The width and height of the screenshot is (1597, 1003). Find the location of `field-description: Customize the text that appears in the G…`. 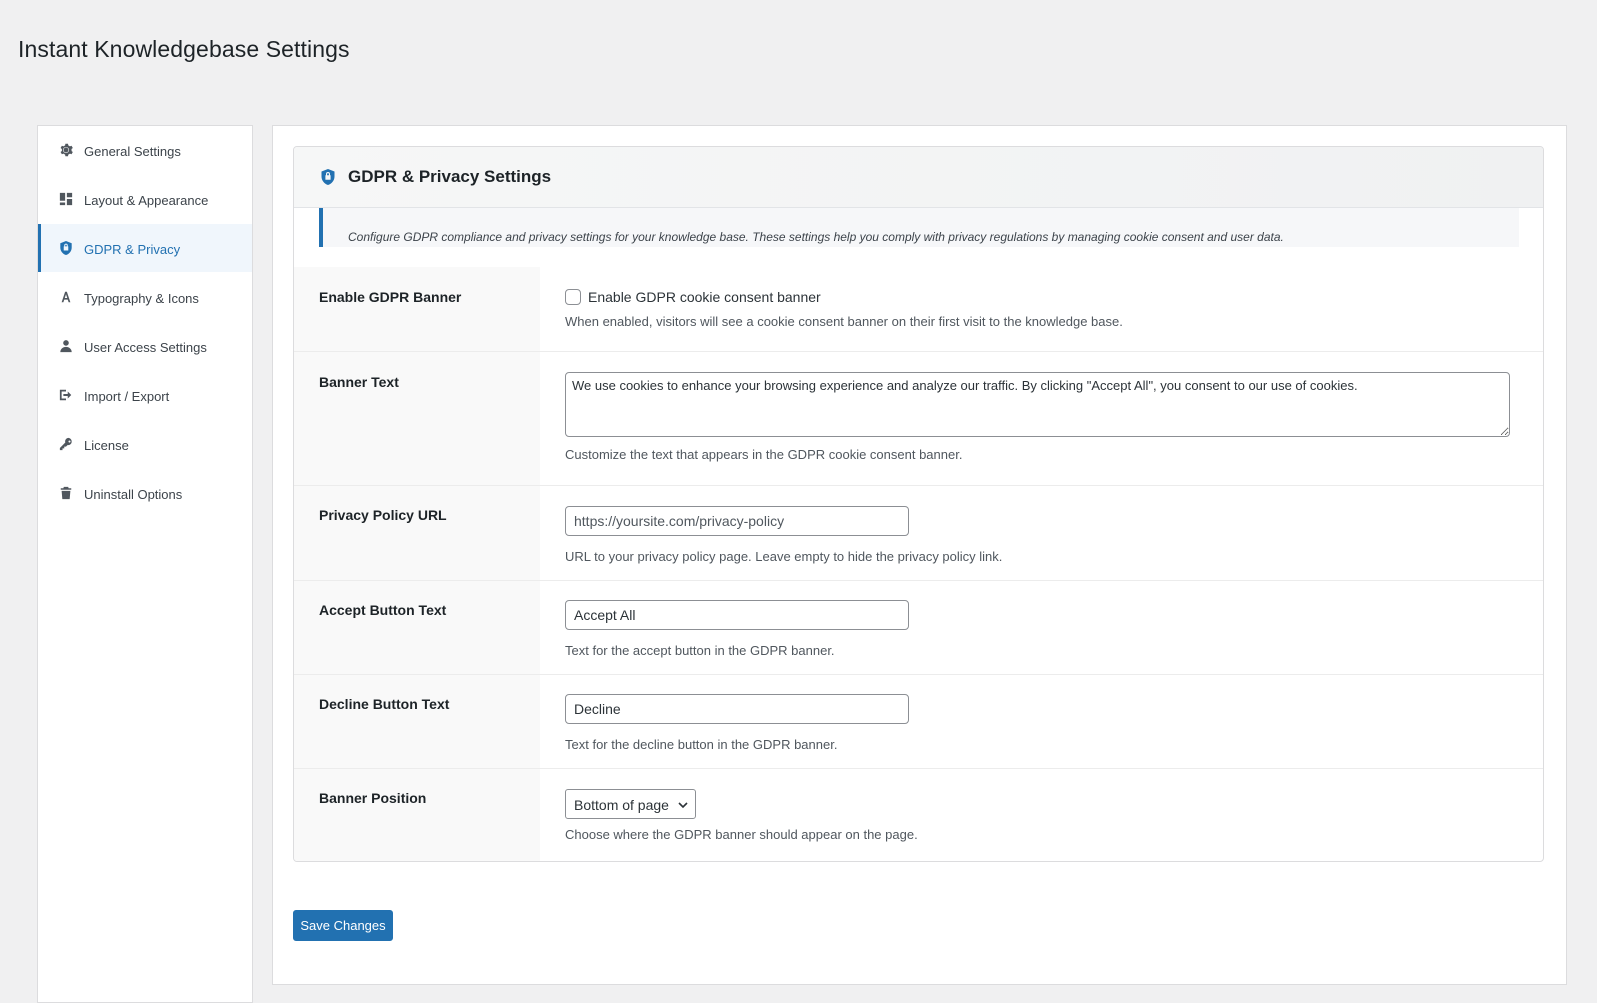

field-description: Customize the text that appears in the G… is located at coordinates (764, 454).